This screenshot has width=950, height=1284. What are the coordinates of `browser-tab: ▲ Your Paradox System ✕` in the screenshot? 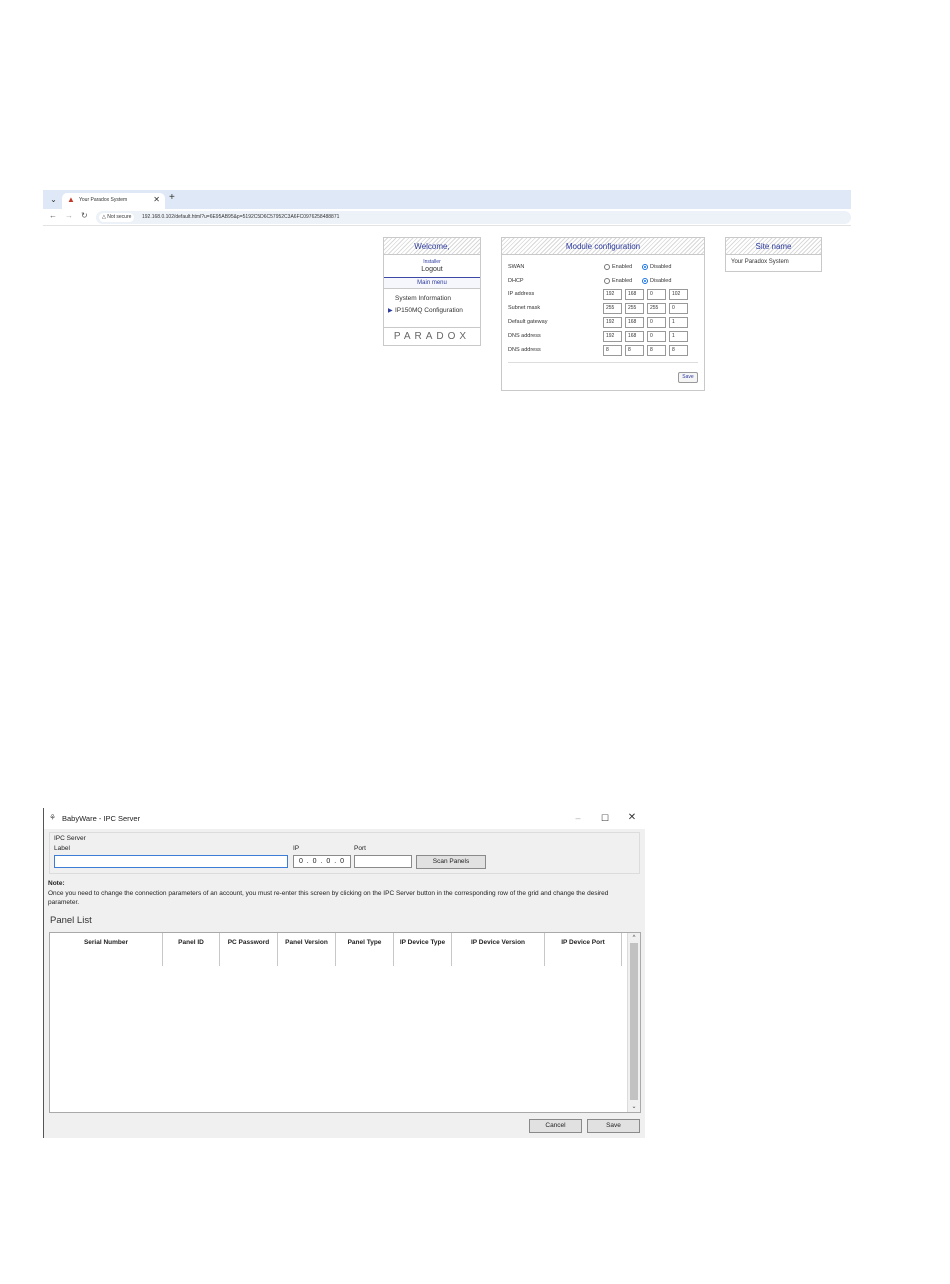 It's located at (113, 201).